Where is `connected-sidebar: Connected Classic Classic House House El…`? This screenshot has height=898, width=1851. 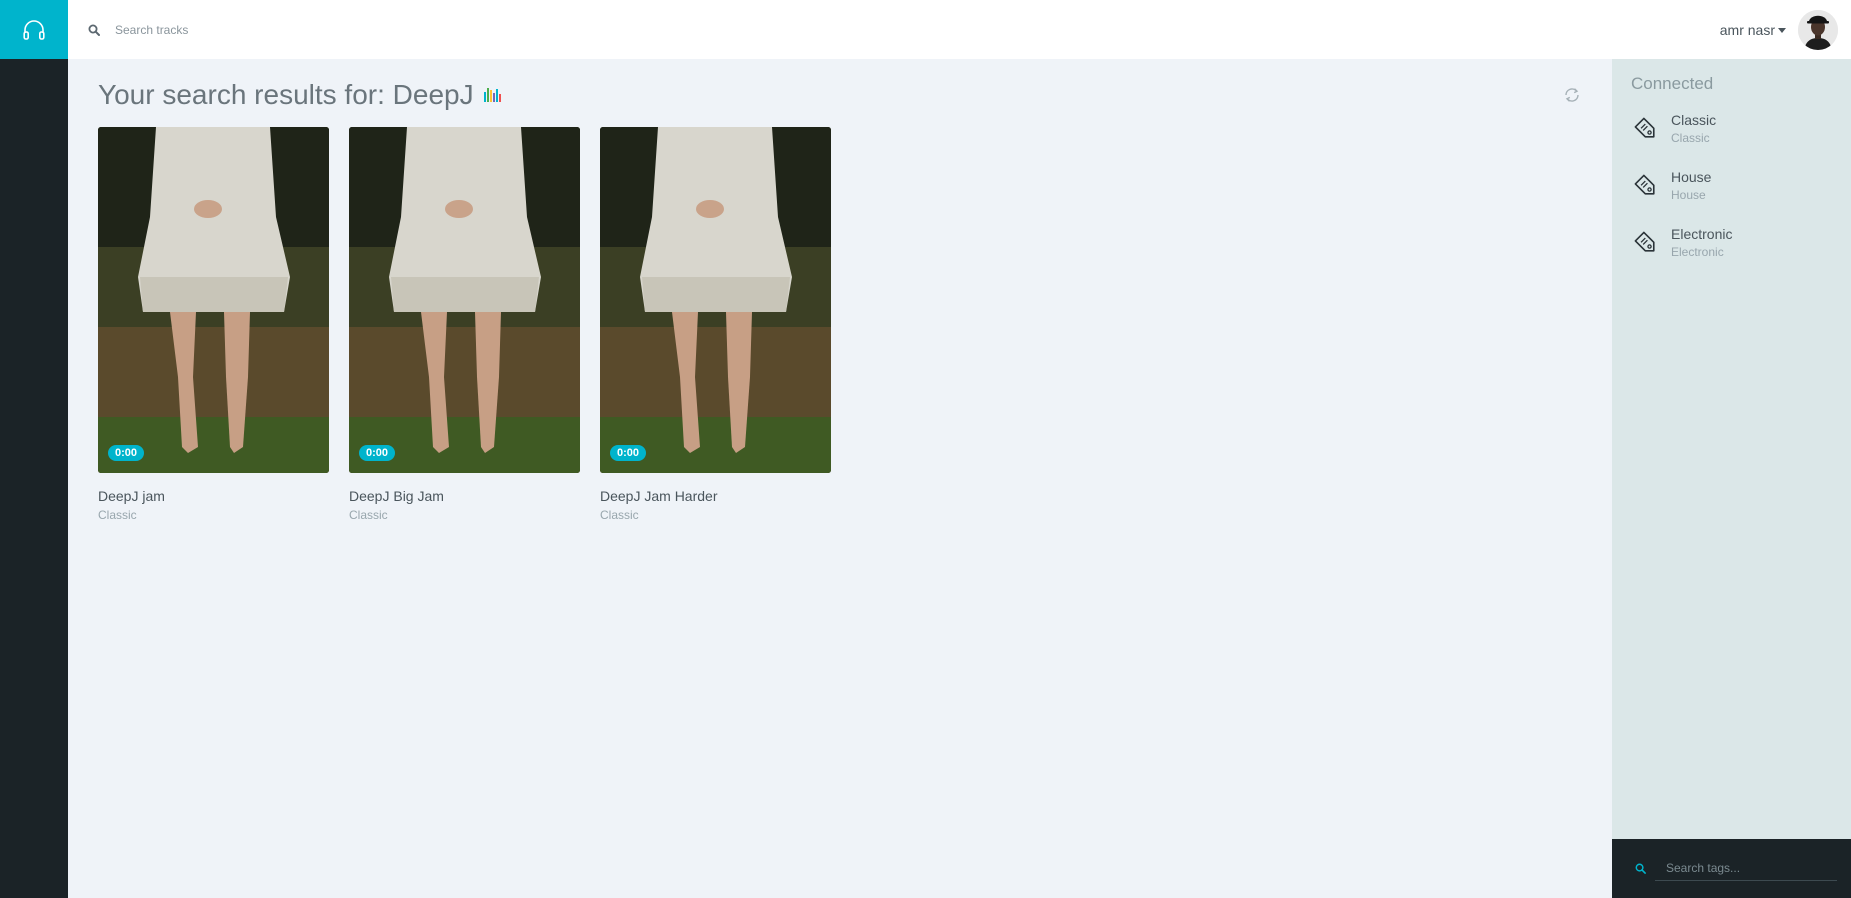 connected-sidebar: Connected Classic Classic House House El… is located at coordinates (1731, 478).